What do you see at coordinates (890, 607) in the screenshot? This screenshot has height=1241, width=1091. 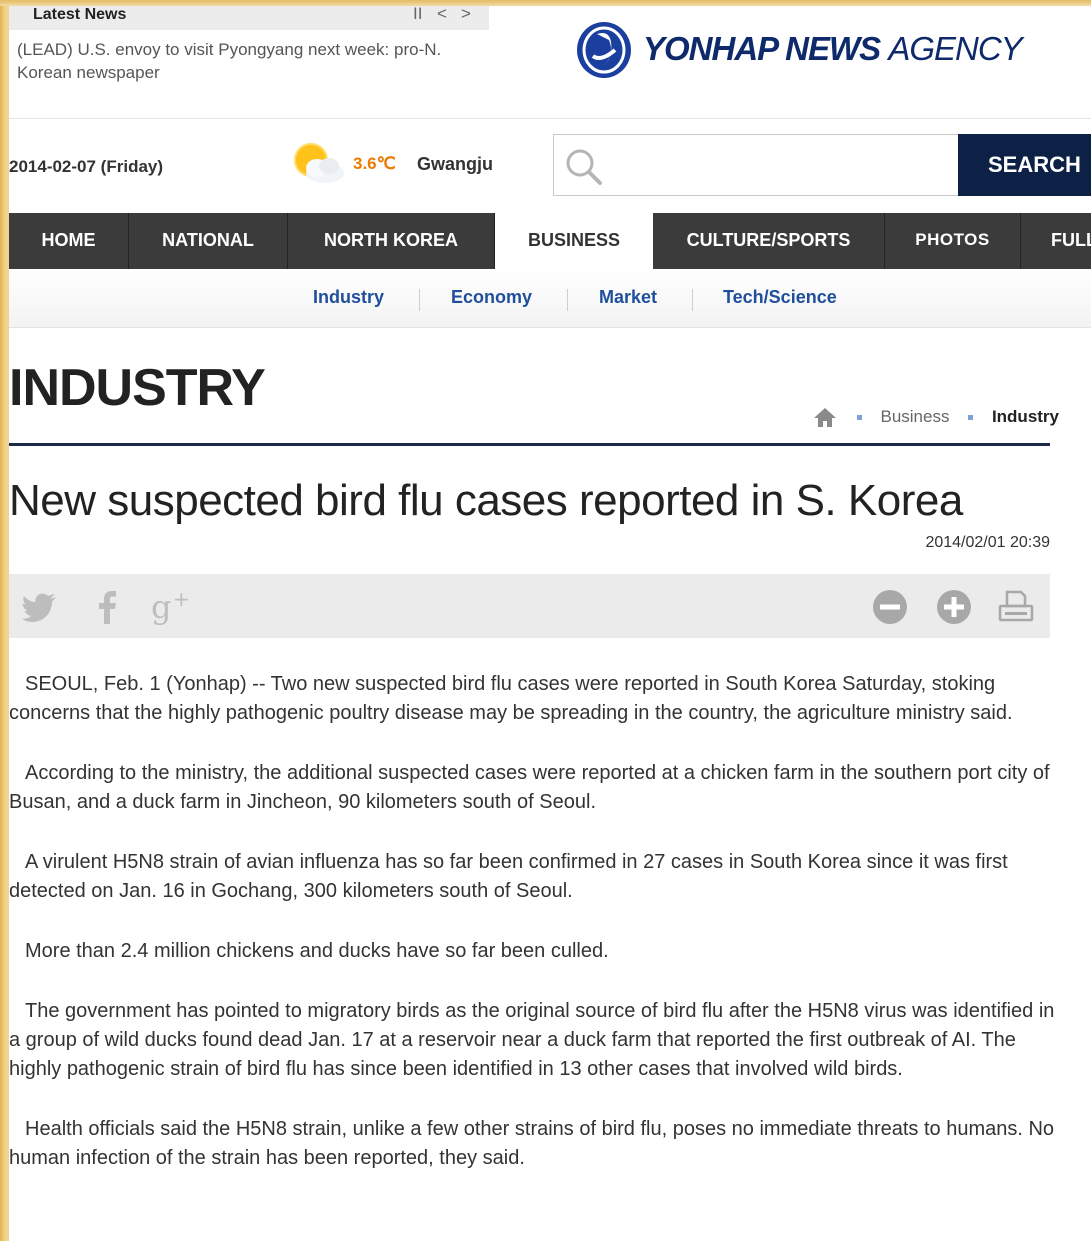 I see `zoom-out-icon` at bounding box center [890, 607].